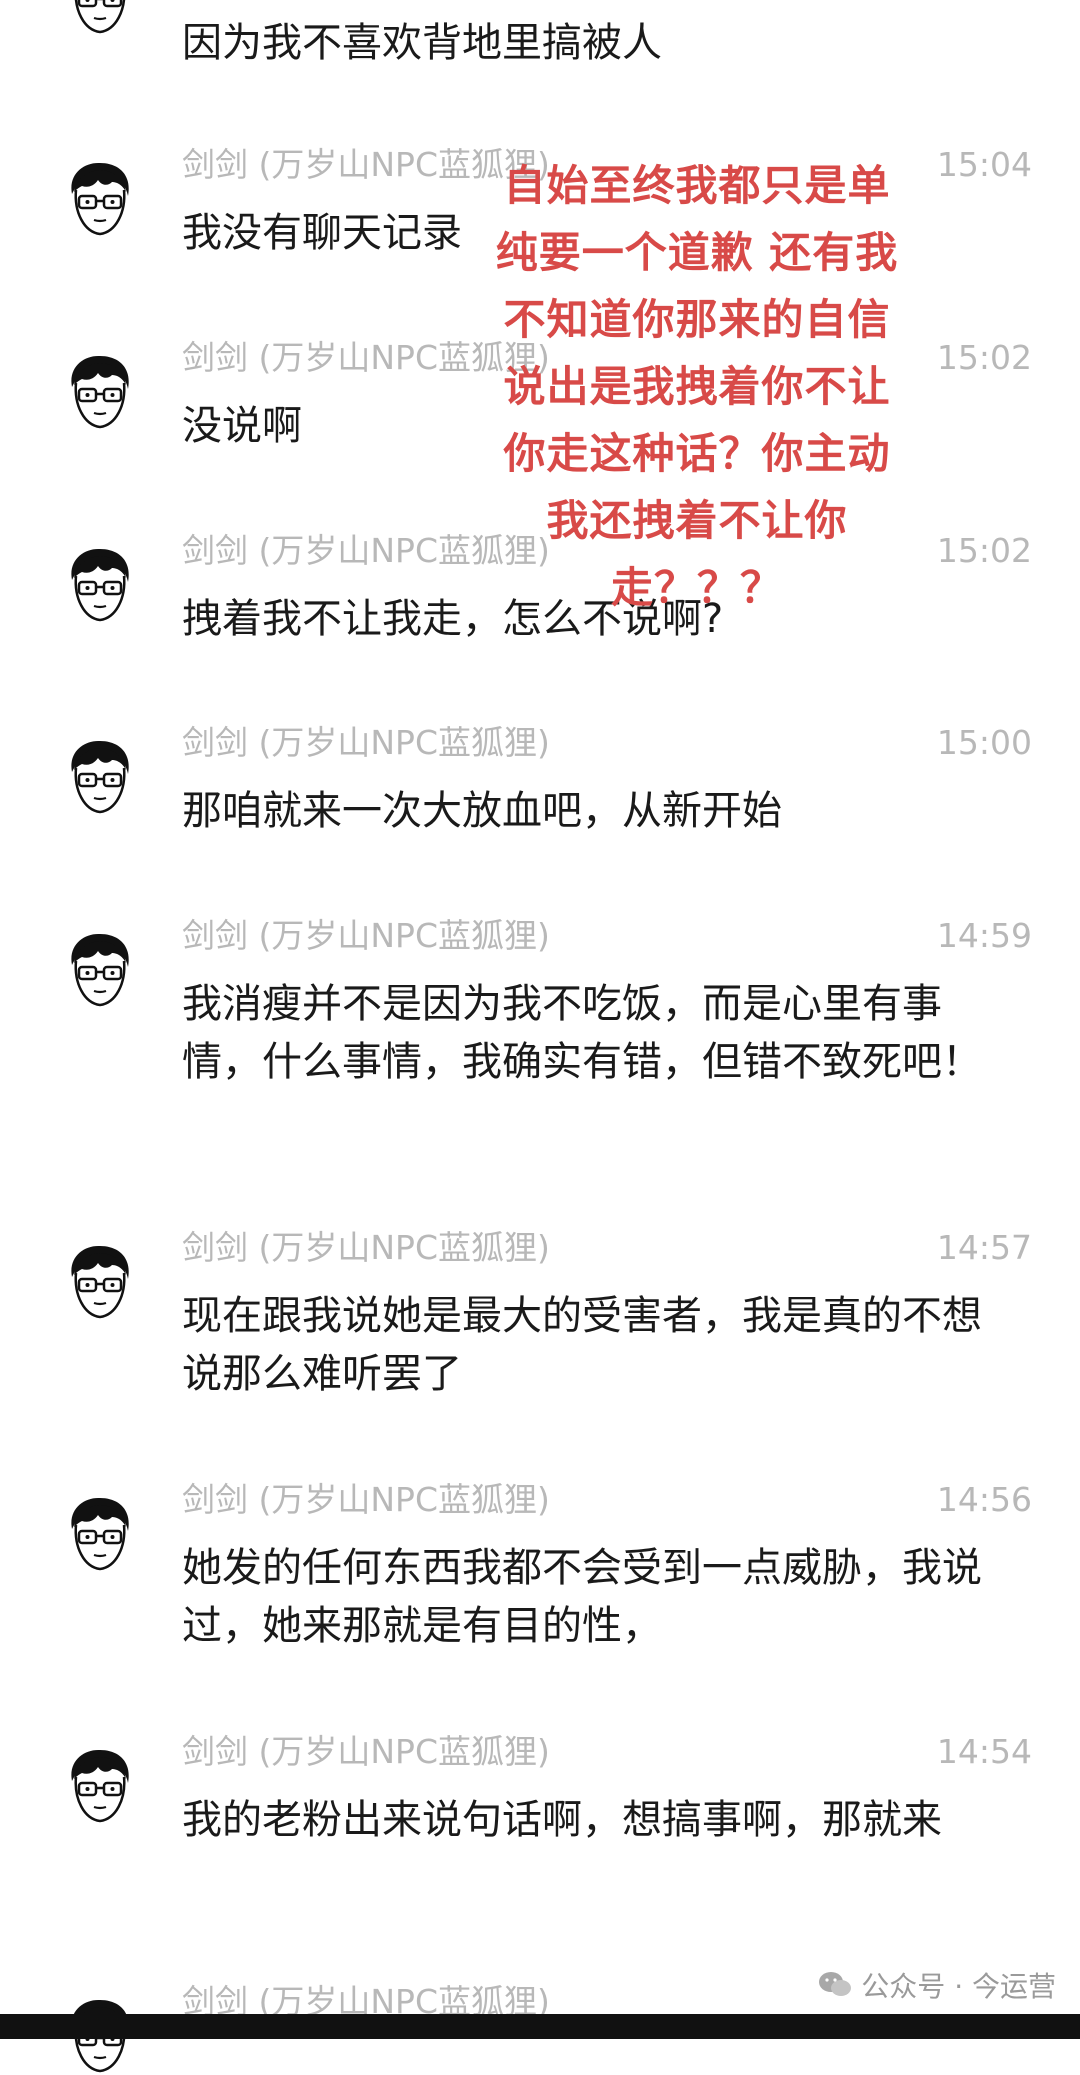 This screenshot has width=1080, height=2075. I want to click on annotation-line: 不知道你那来的自信, so click(697, 319).